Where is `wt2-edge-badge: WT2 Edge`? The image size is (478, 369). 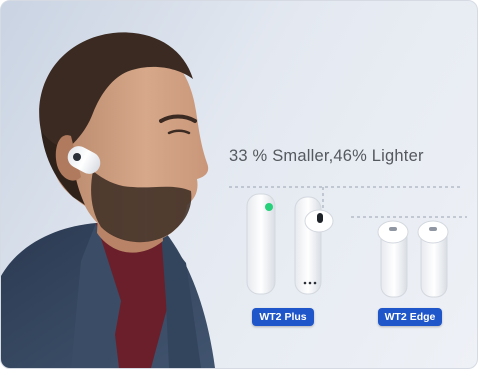
wt2-edge-badge: WT2 Edge is located at coordinates (410, 317).